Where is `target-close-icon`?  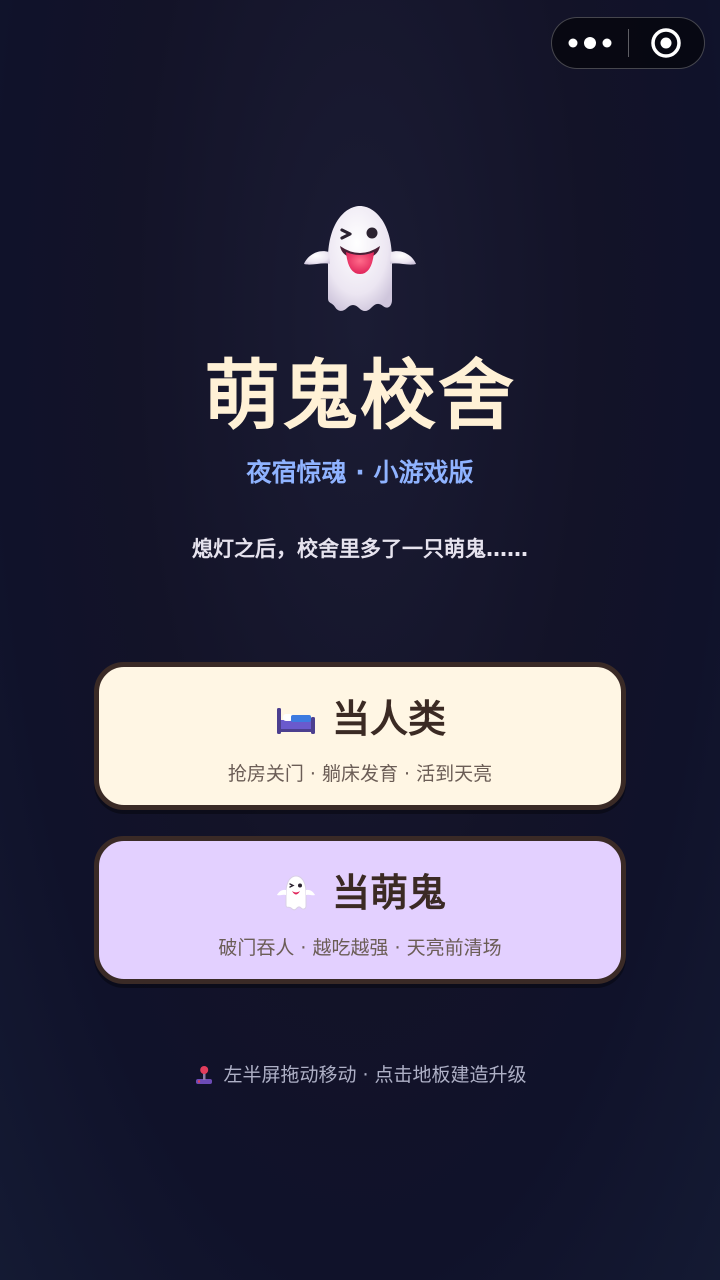
target-close-icon is located at coordinates (666, 43).